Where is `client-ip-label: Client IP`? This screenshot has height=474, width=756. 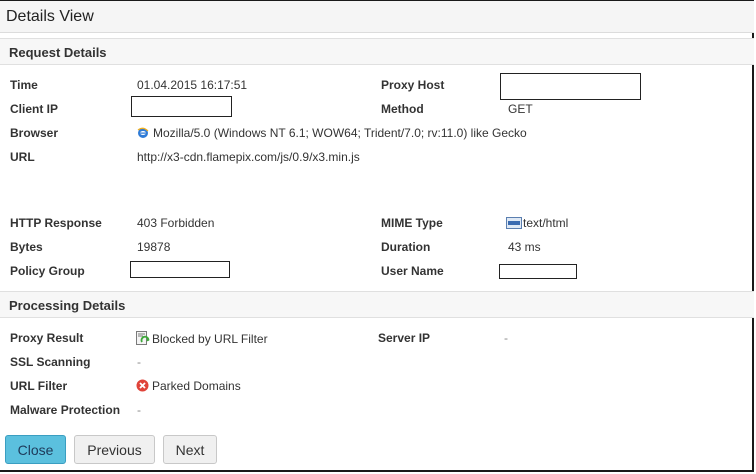 client-ip-label: Client IP is located at coordinates (34, 109).